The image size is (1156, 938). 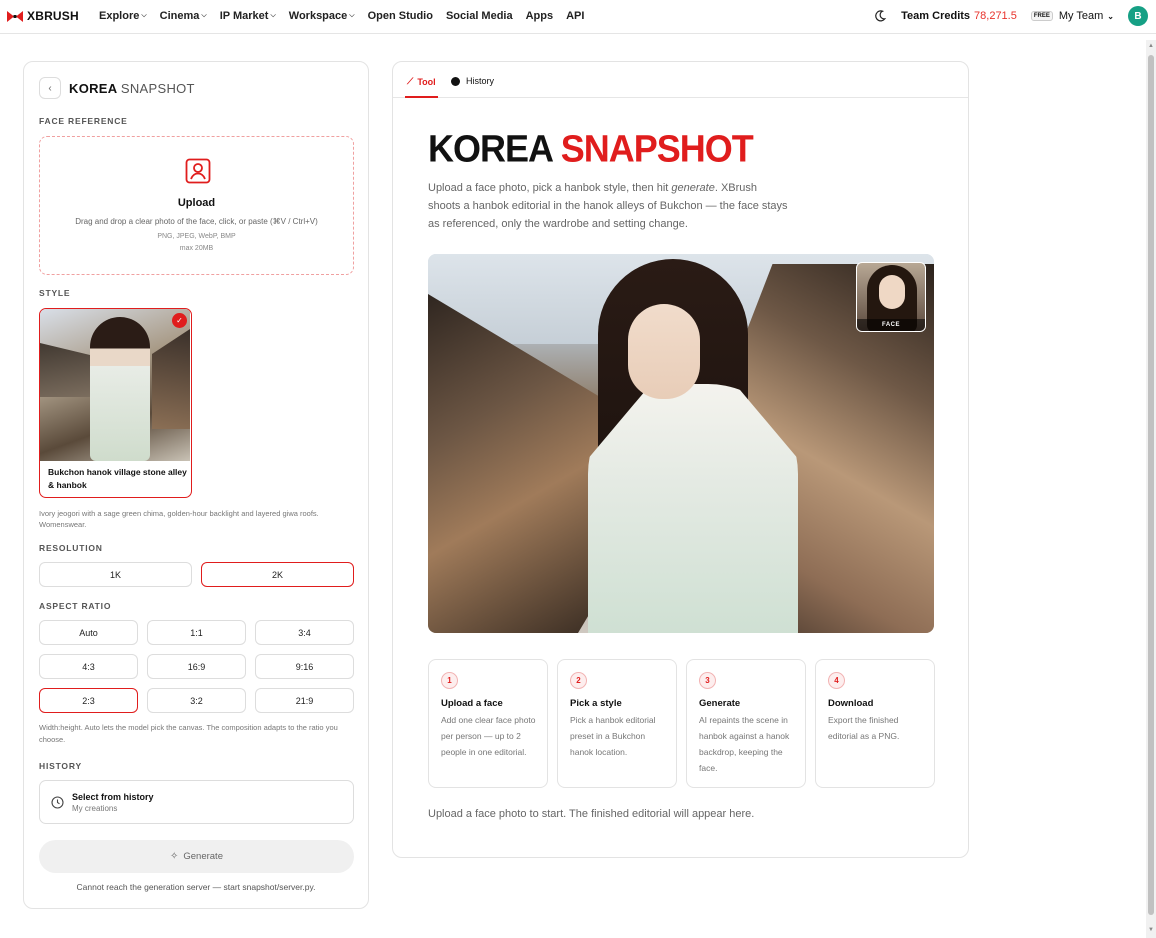 I want to click on chevron-left-icon: ‹, so click(x=50, y=88).